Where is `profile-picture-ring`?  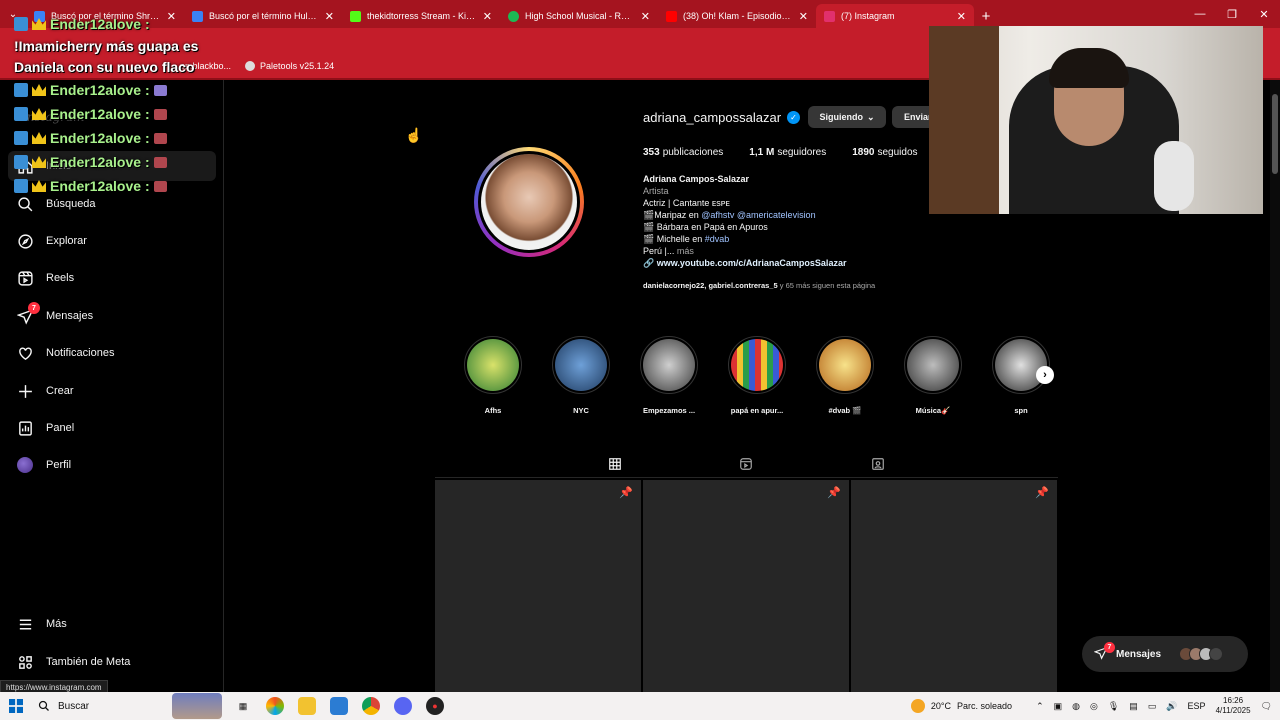 profile-picture-ring is located at coordinates (529, 202).